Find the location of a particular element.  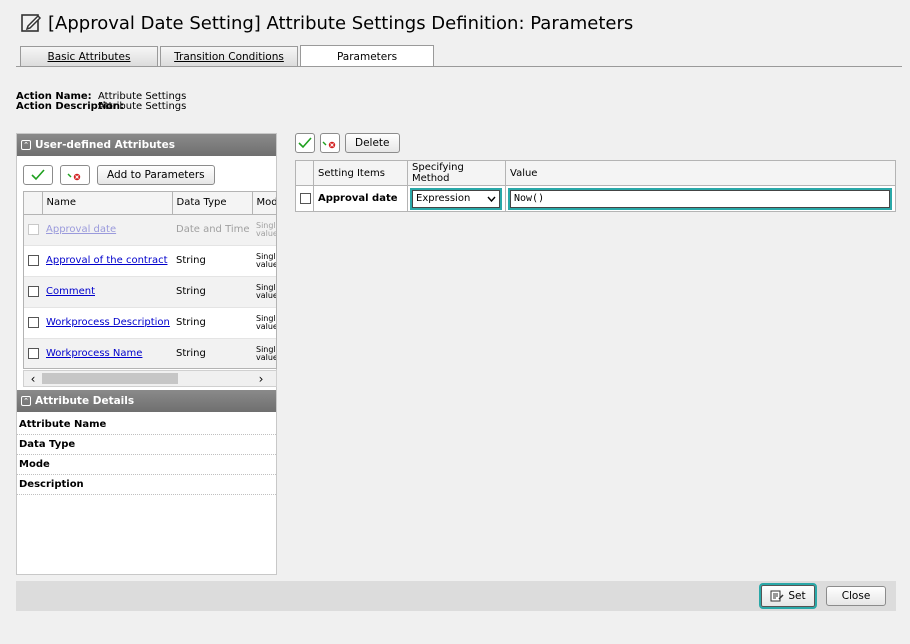

specifying-method-value: Expression is located at coordinates (443, 198).